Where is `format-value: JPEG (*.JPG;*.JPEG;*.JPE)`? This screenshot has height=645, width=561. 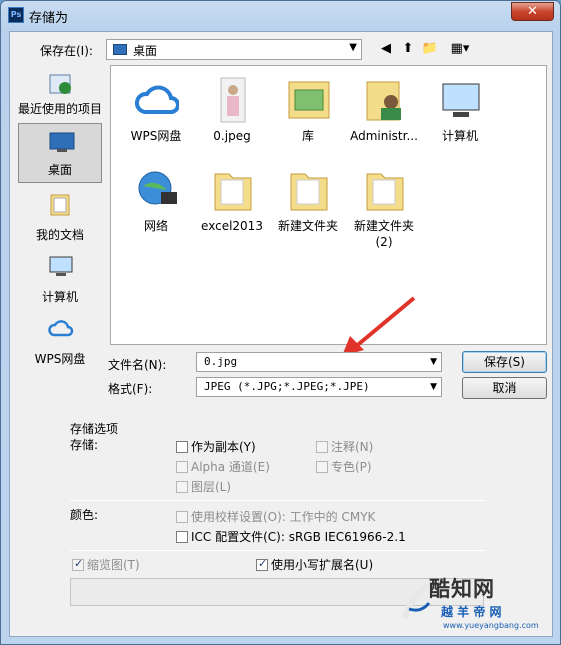
format-value: JPEG (*.JPG;*.JPEG;*.JPE) is located at coordinates (287, 386).